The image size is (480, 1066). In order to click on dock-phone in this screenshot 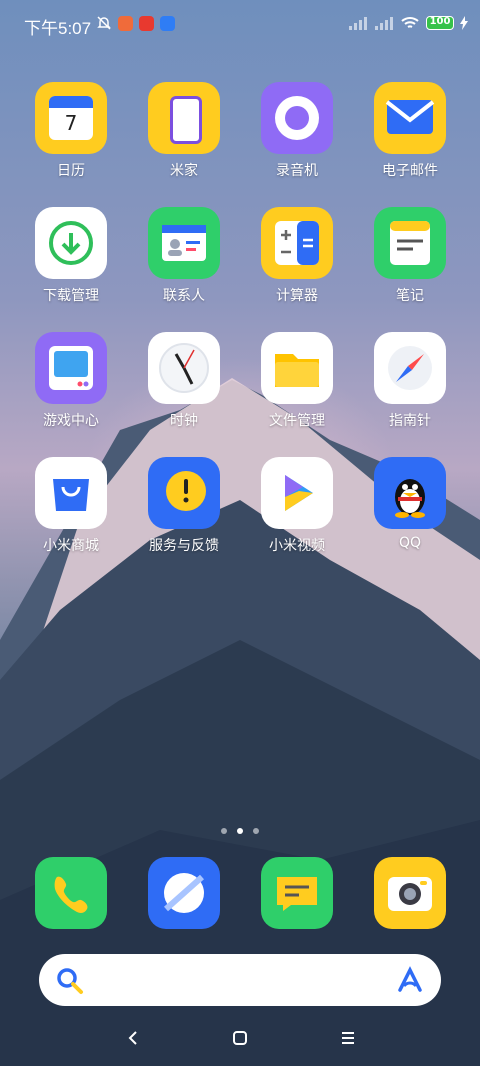, I will do `click(71, 893)`.